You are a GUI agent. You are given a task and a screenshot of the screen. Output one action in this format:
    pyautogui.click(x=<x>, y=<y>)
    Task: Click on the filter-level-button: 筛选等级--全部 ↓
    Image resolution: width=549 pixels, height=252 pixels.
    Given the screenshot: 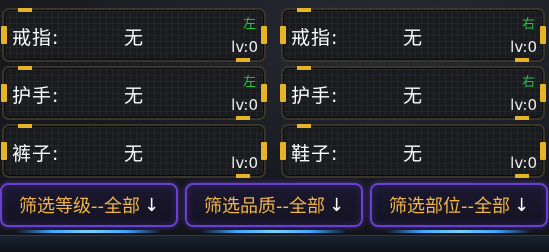 What is the action you would take?
    pyautogui.click(x=89, y=208)
    